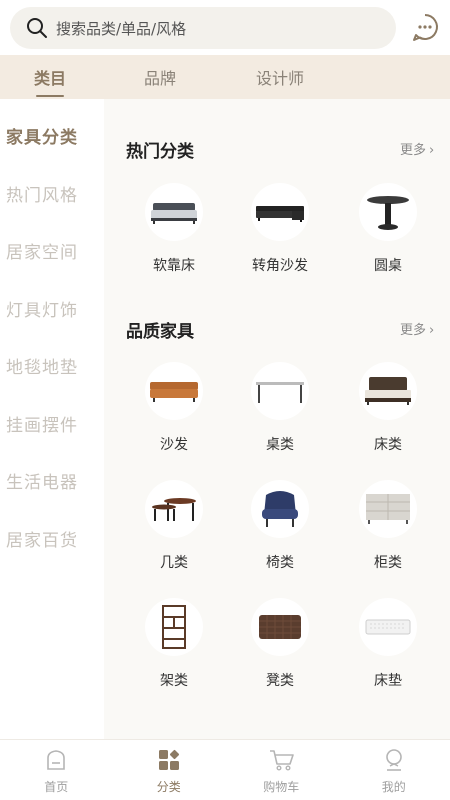 This screenshot has width=450, height=800. I want to click on item-label: 凳类, so click(280, 681).